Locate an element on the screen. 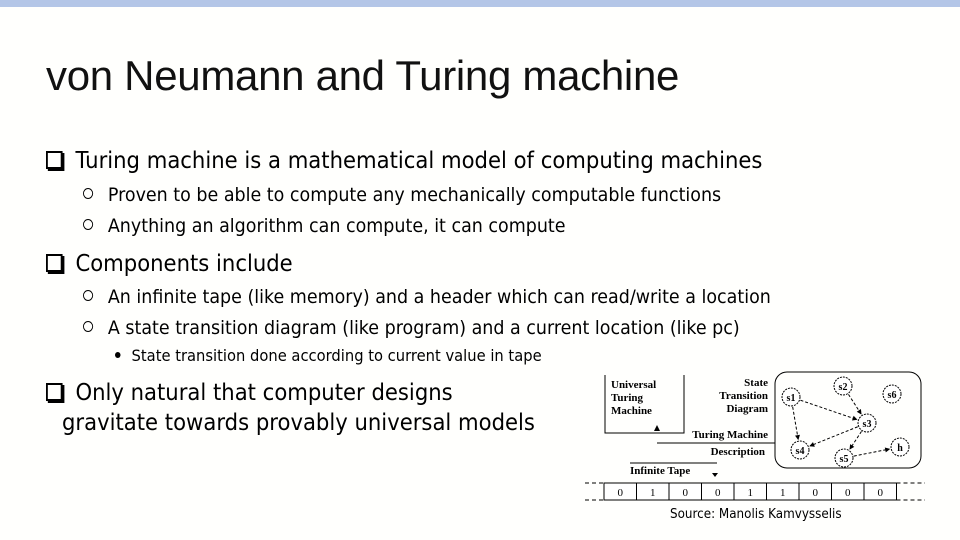 The image size is (960, 540). state-label: s1 is located at coordinates (791, 398).